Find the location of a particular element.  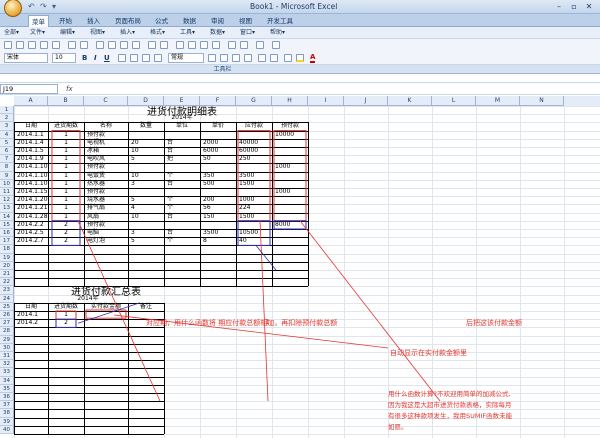

column-header: K is located at coordinates (410, 101).